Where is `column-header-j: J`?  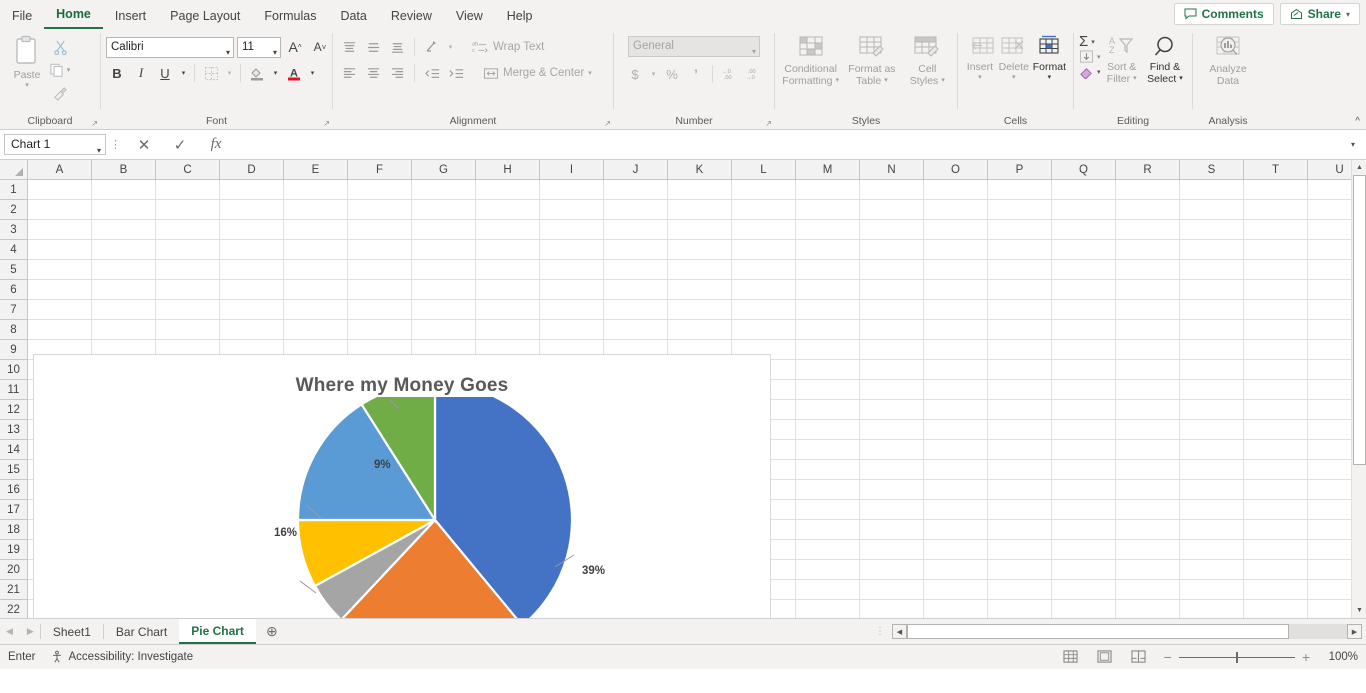
column-header-j: J is located at coordinates (636, 169).